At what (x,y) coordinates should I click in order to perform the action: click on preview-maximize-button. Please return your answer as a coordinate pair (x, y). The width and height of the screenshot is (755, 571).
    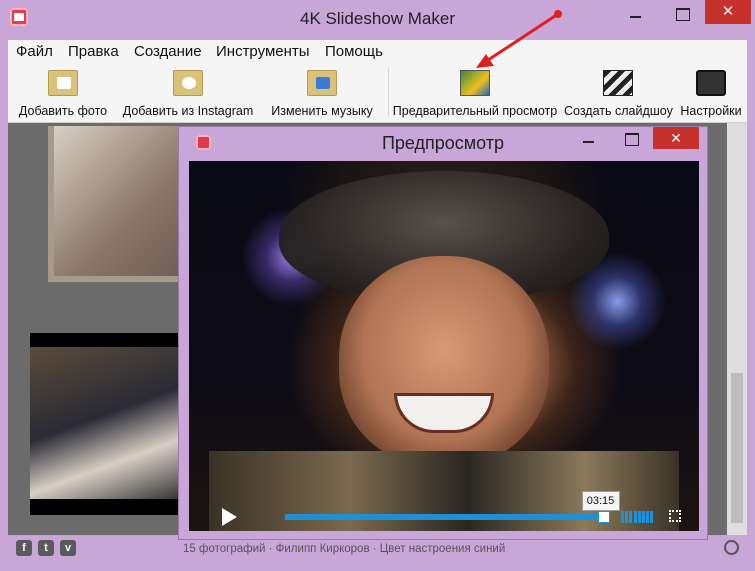
    Looking at the image, I should click on (631, 140).